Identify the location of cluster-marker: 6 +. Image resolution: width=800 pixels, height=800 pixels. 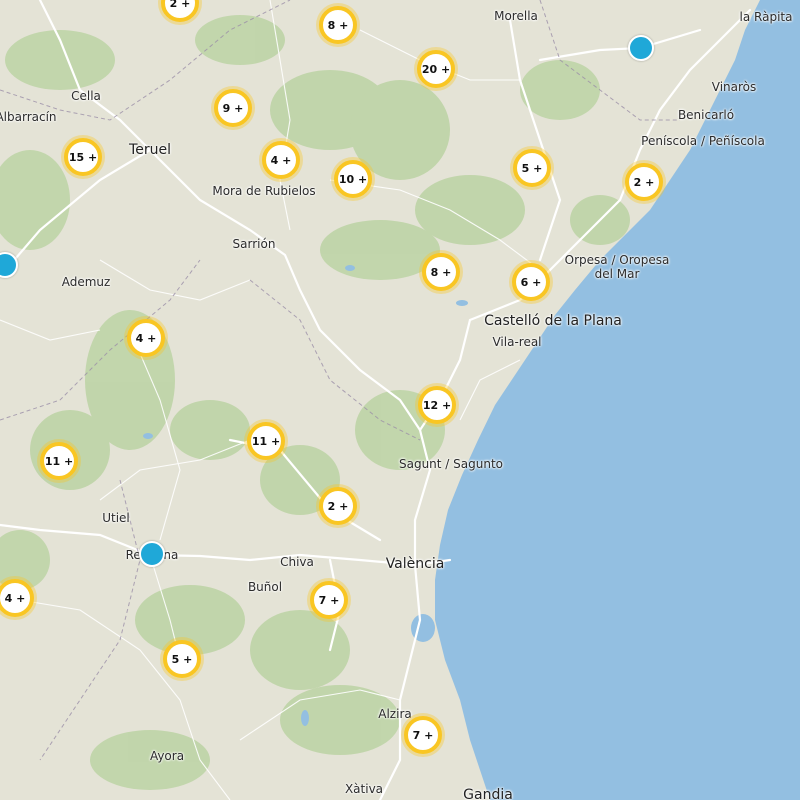
(531, 282).